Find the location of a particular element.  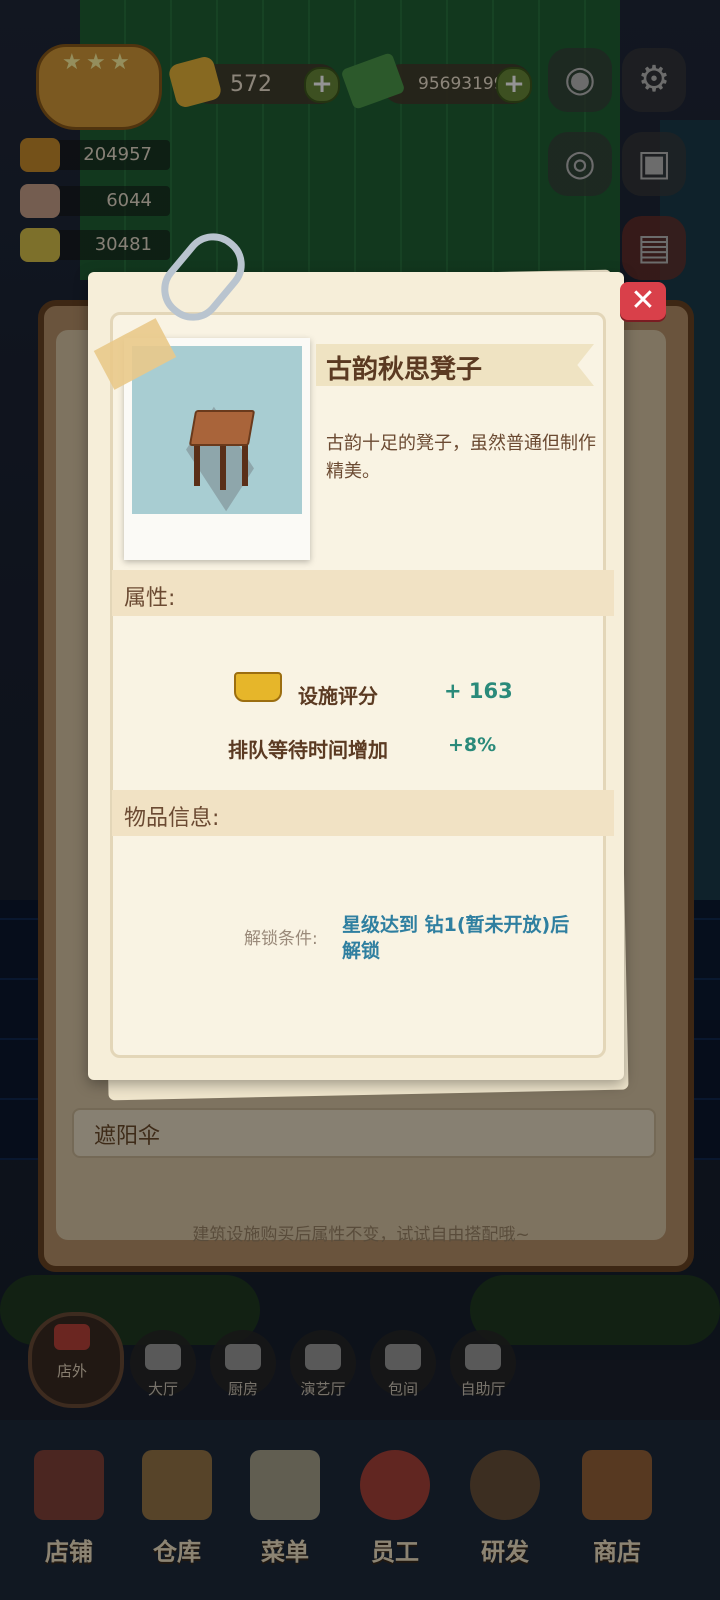

attributes-header: 属性: is located at coordinates (363, 593).